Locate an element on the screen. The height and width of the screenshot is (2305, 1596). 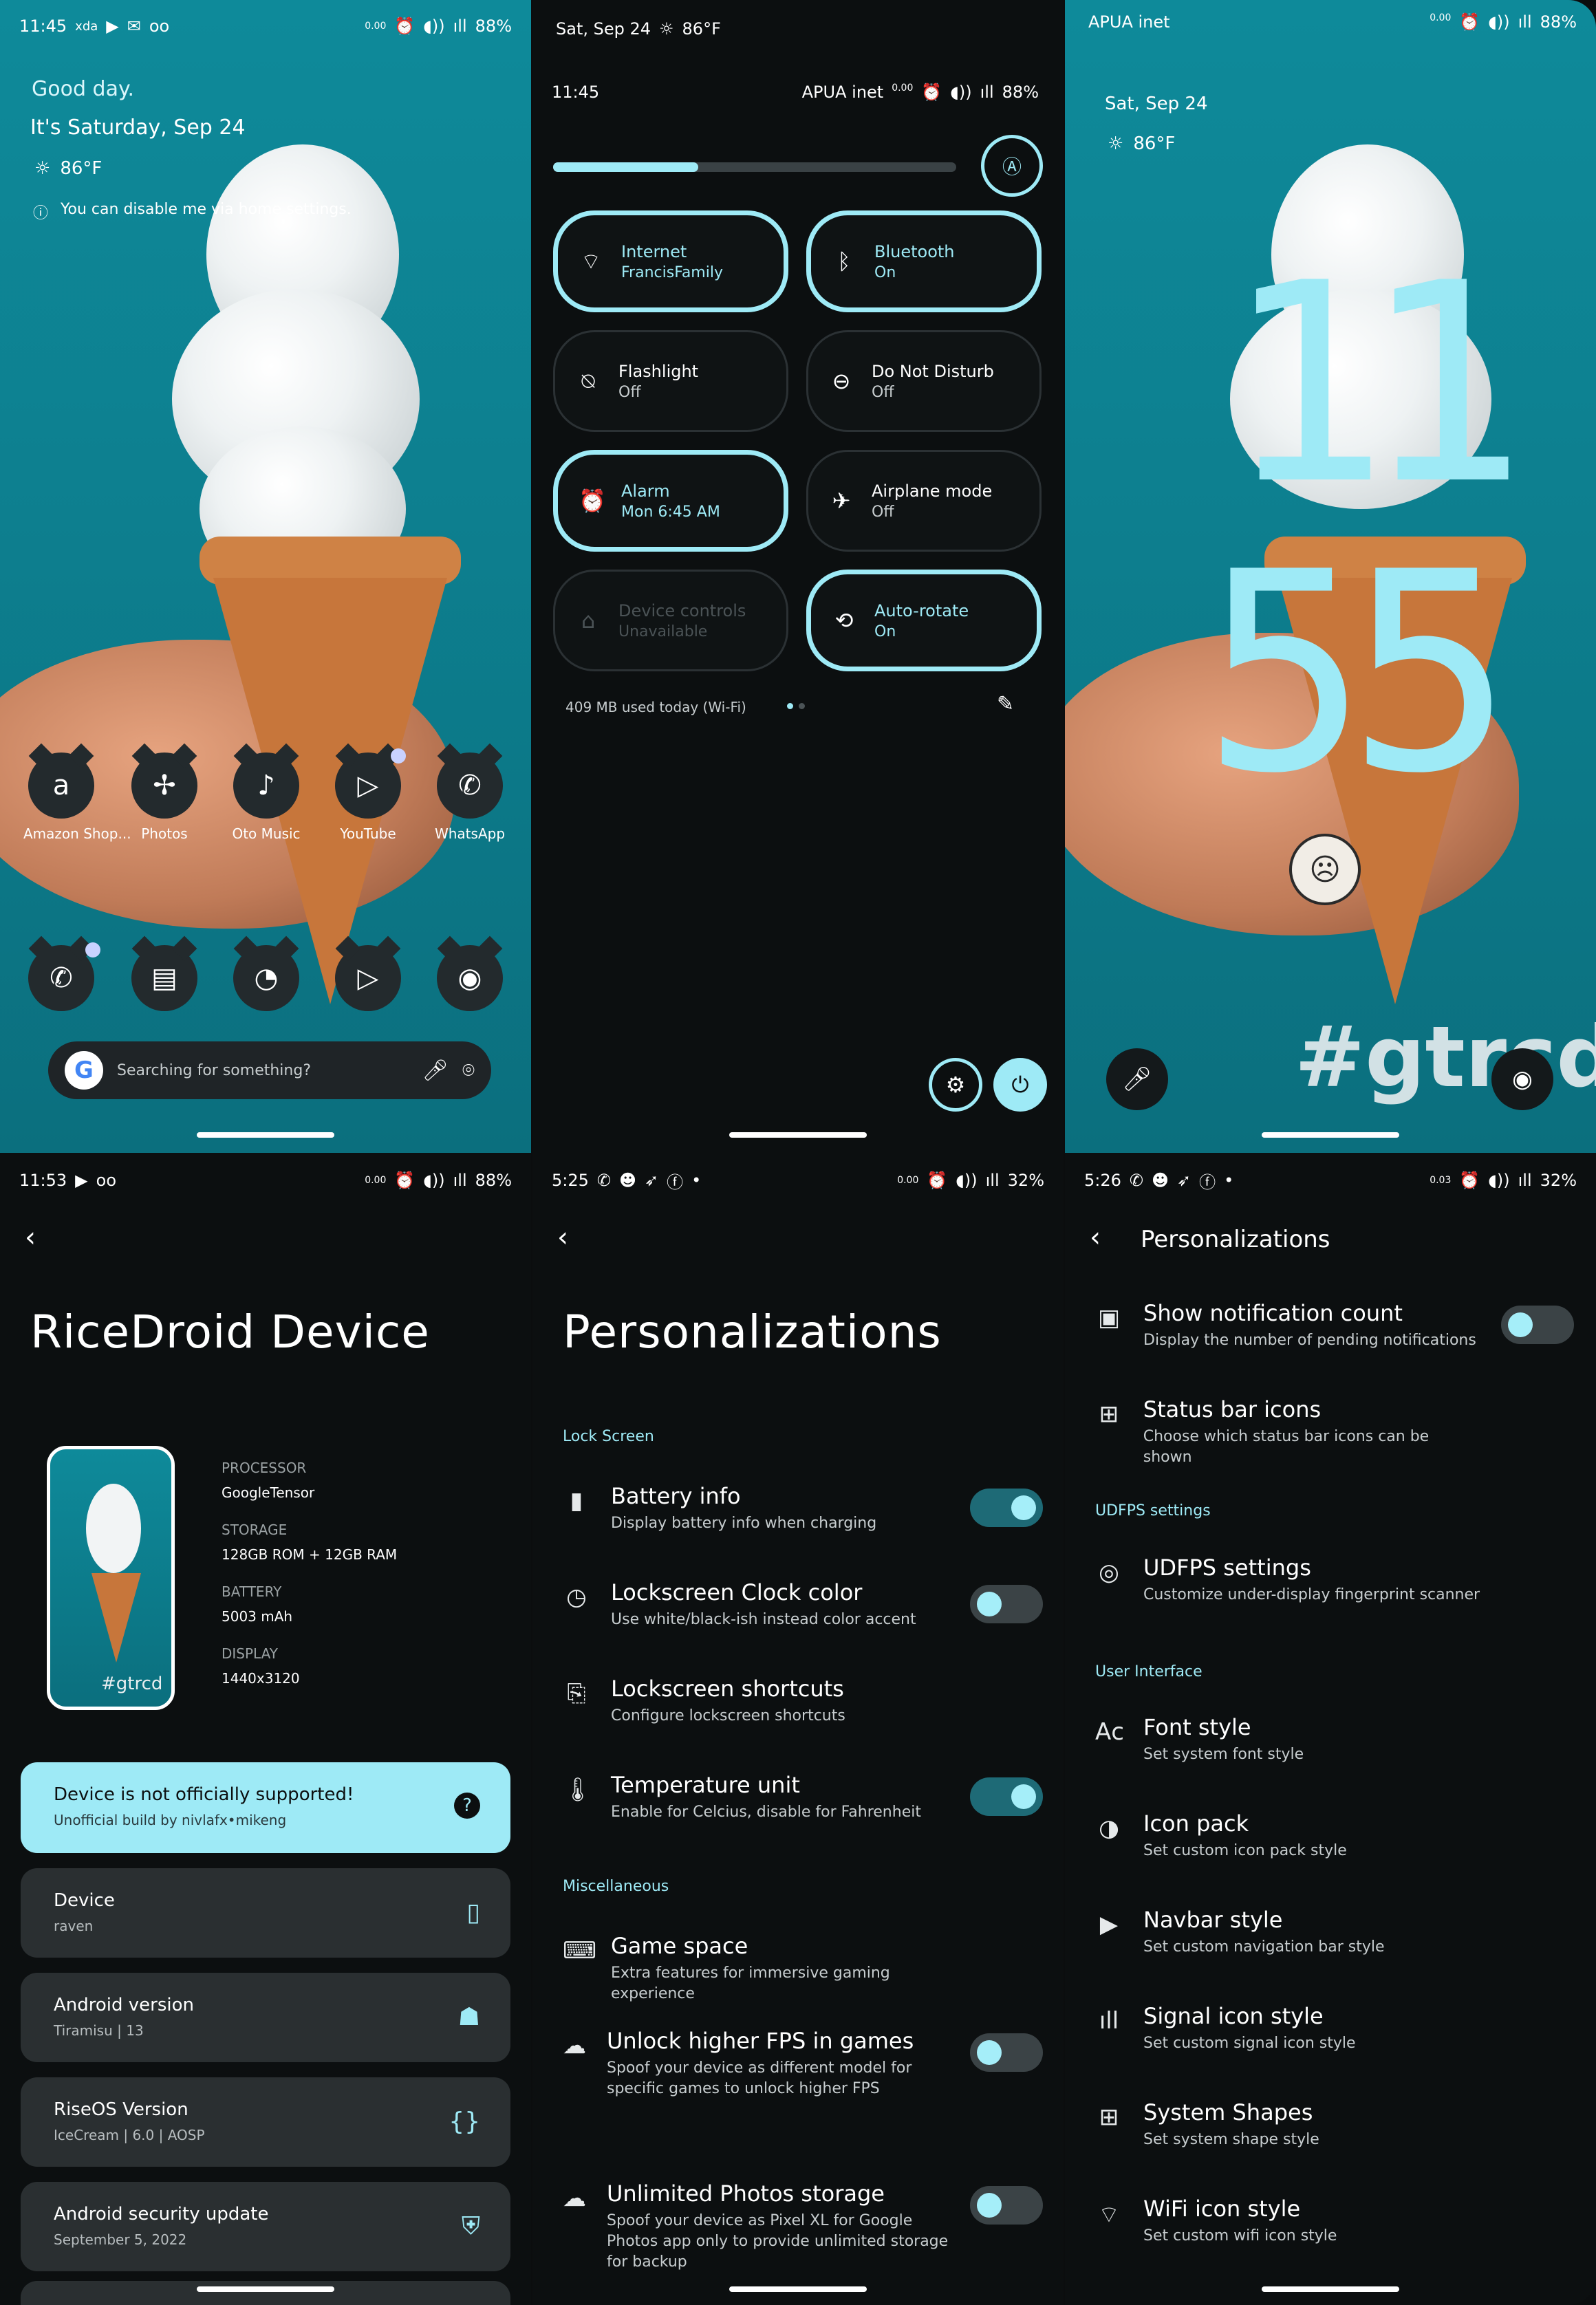
signal-icon: ıll is located at coordinates (460, 26).